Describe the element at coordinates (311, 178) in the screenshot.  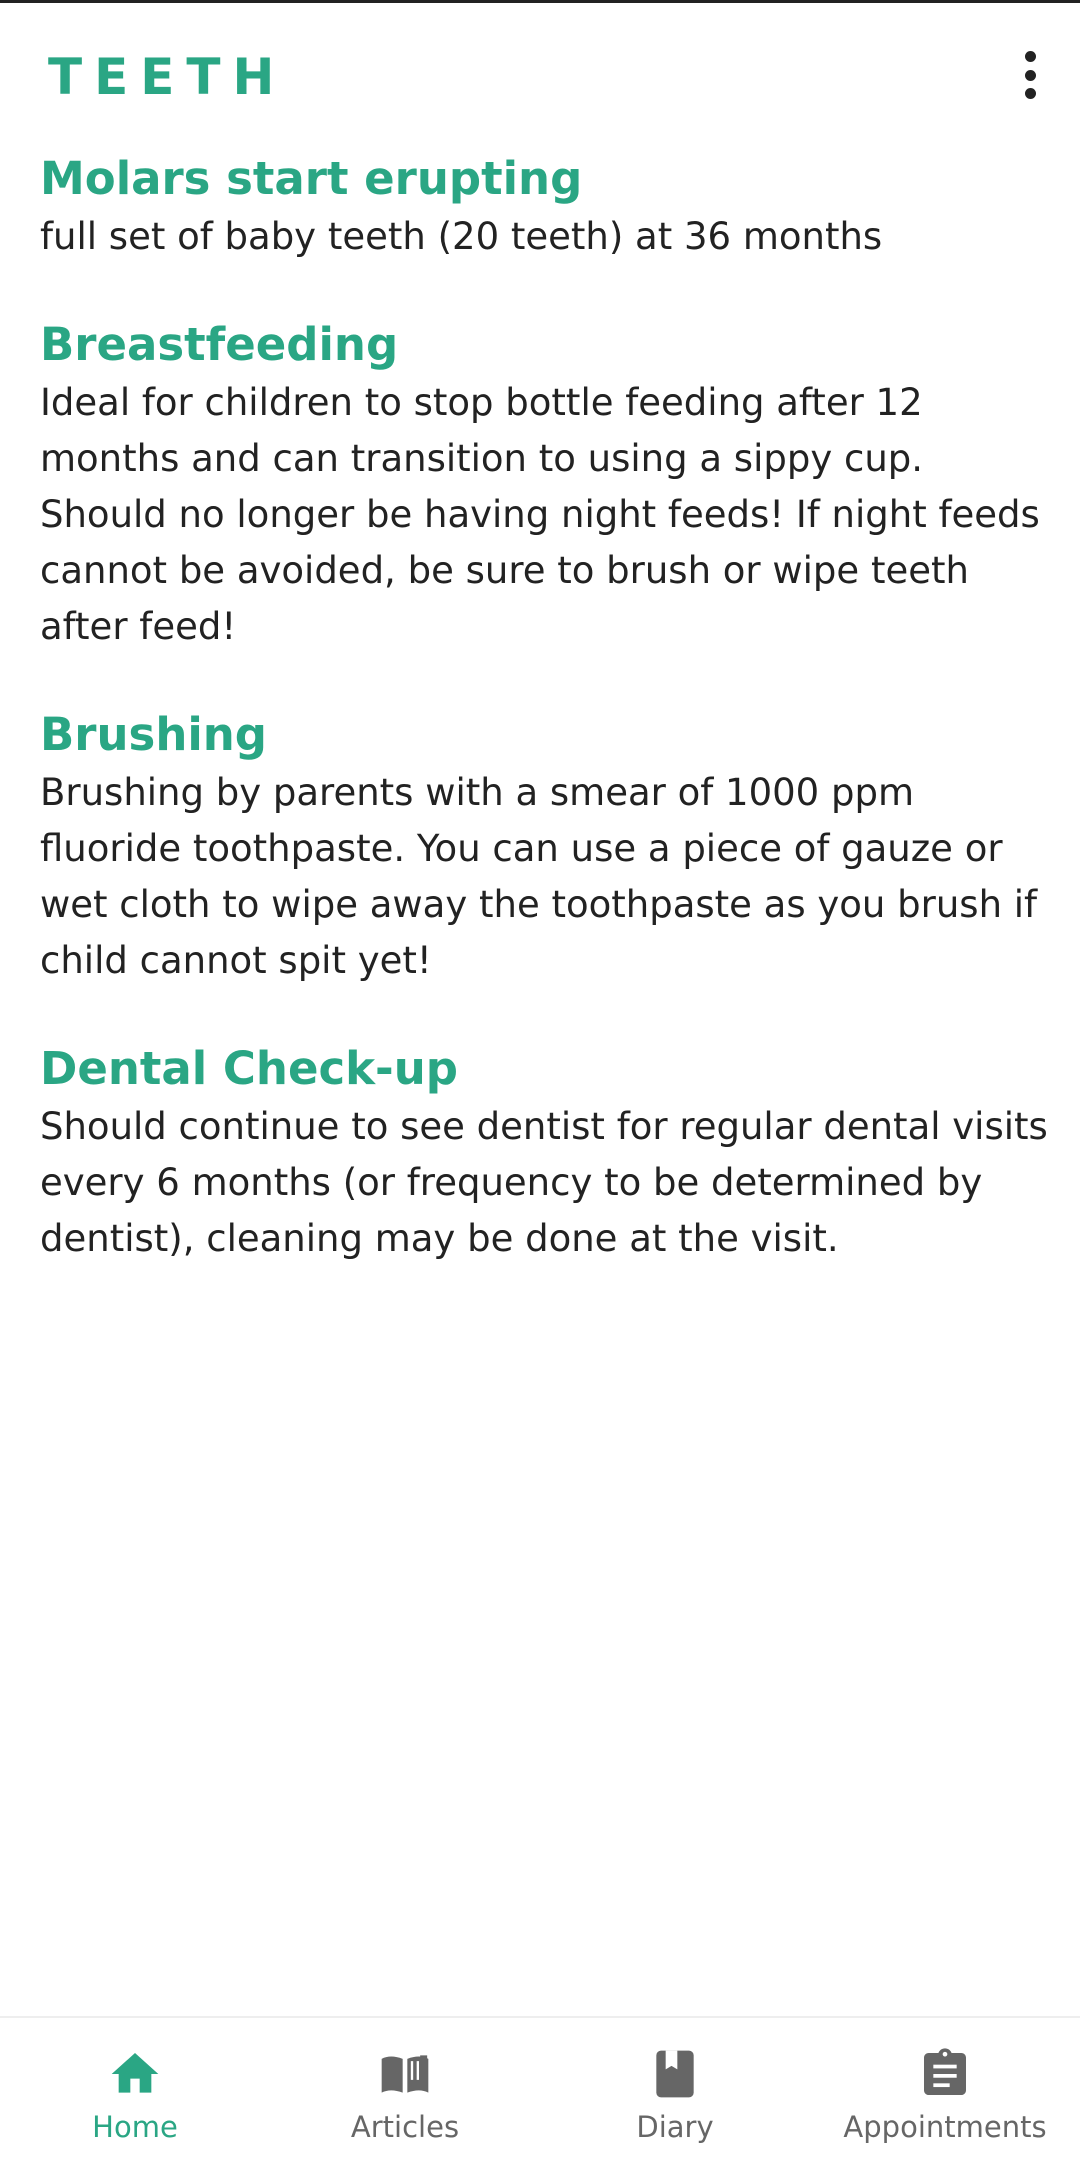
I see `section-heading: Molars start erupting` at that location.